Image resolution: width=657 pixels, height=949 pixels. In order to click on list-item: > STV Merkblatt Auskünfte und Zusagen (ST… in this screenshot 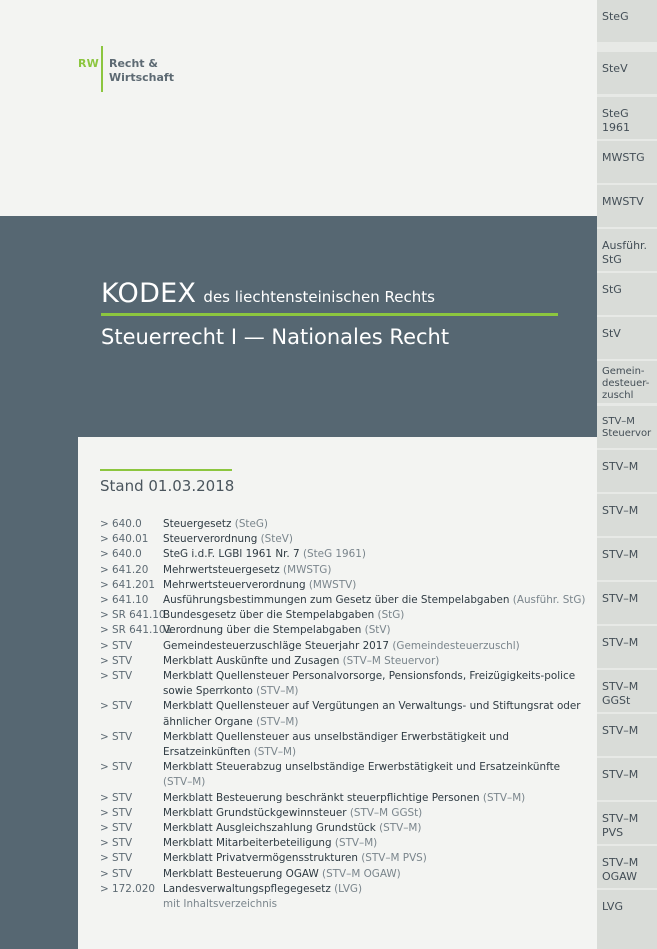, I will do `click(345, 661)`.